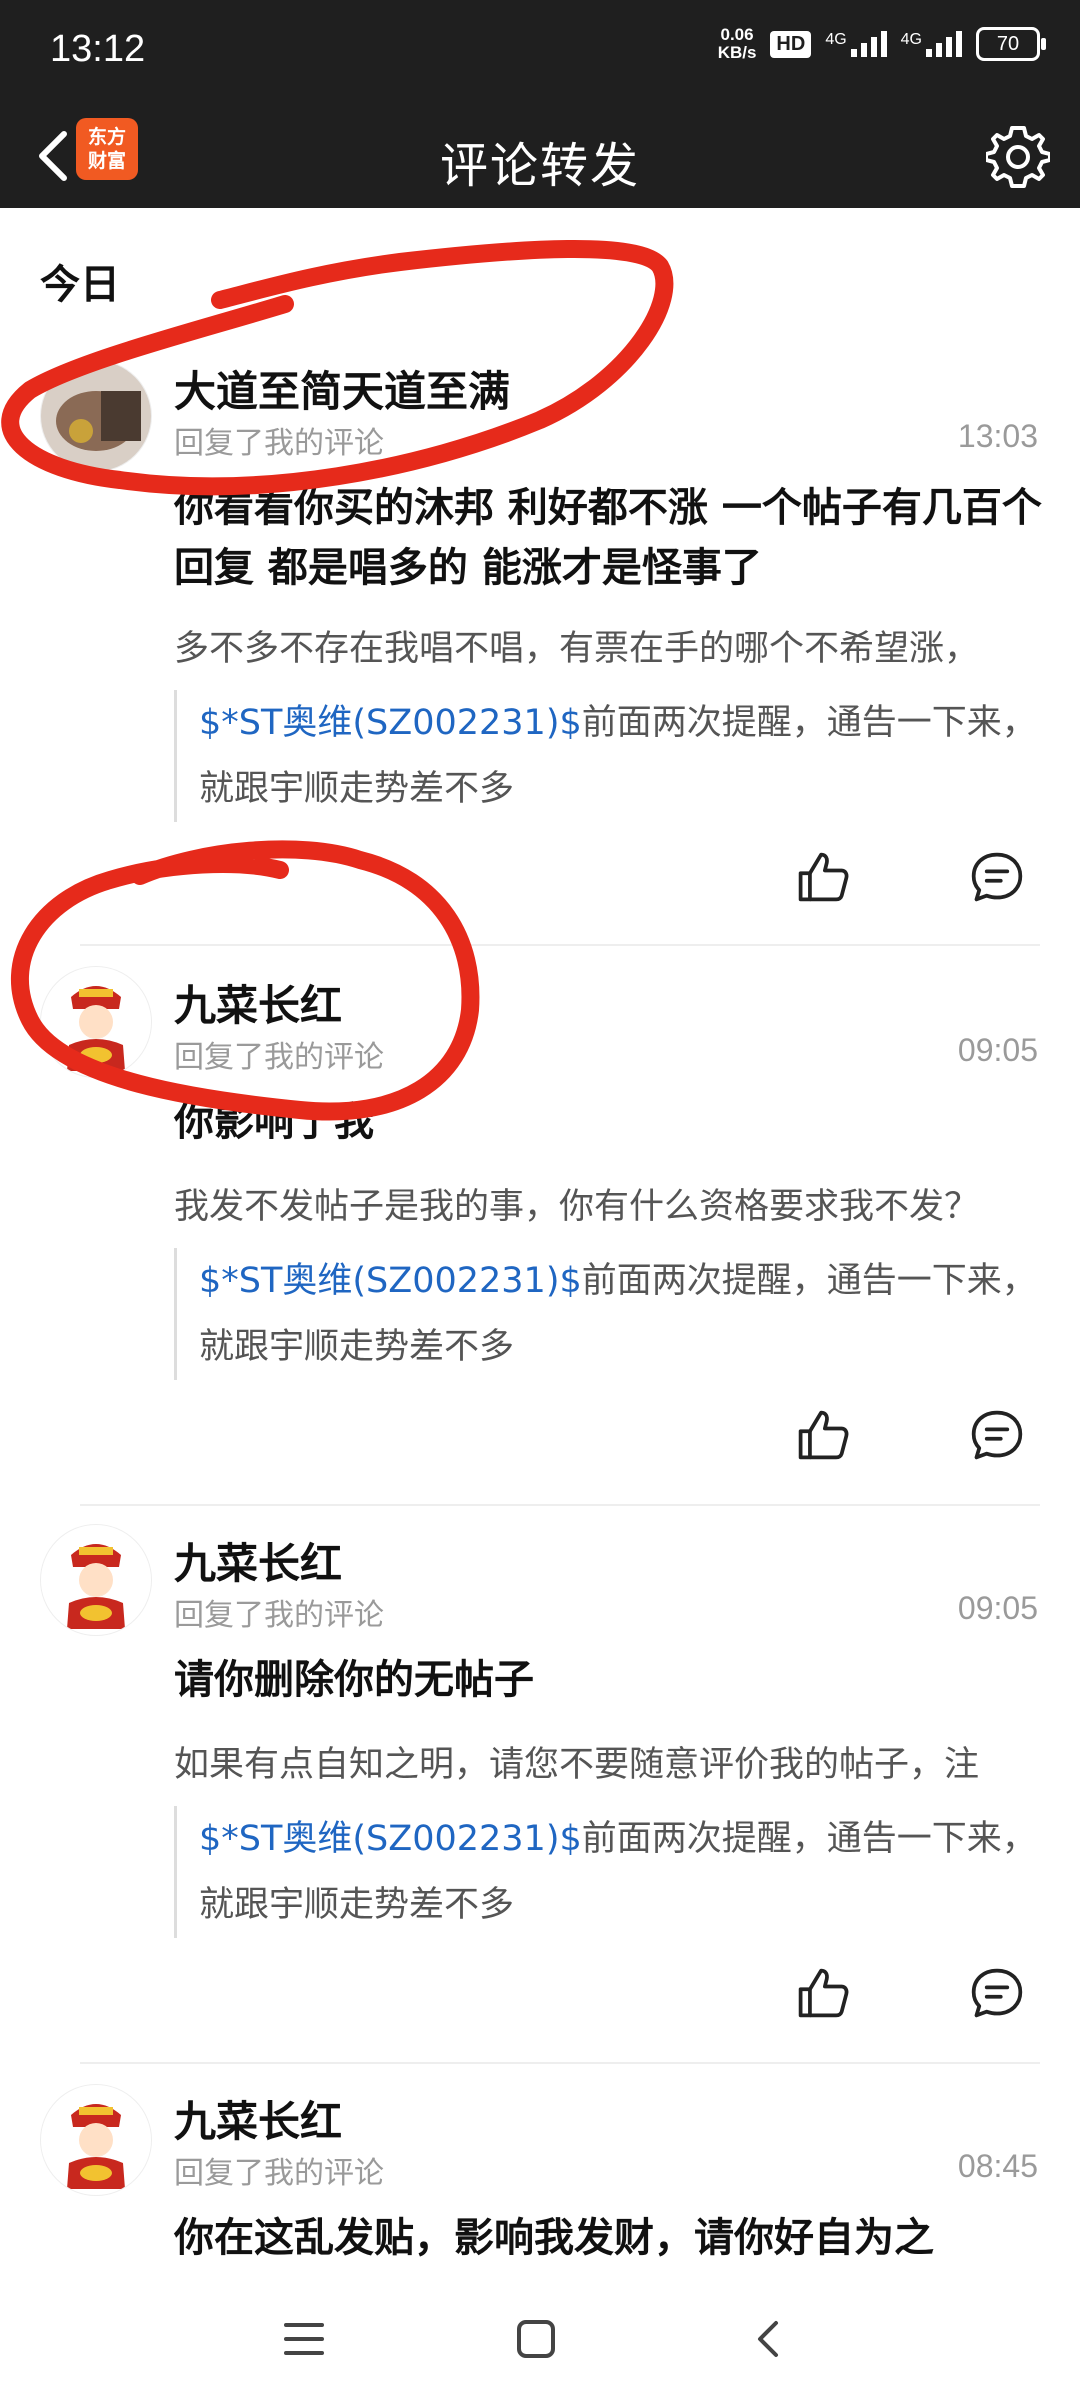 This screenshot has width=1080, height=2400. Describe the element at coordinates (80, 285) in the screenshot. I see `section-label-today: 今日` at that location.